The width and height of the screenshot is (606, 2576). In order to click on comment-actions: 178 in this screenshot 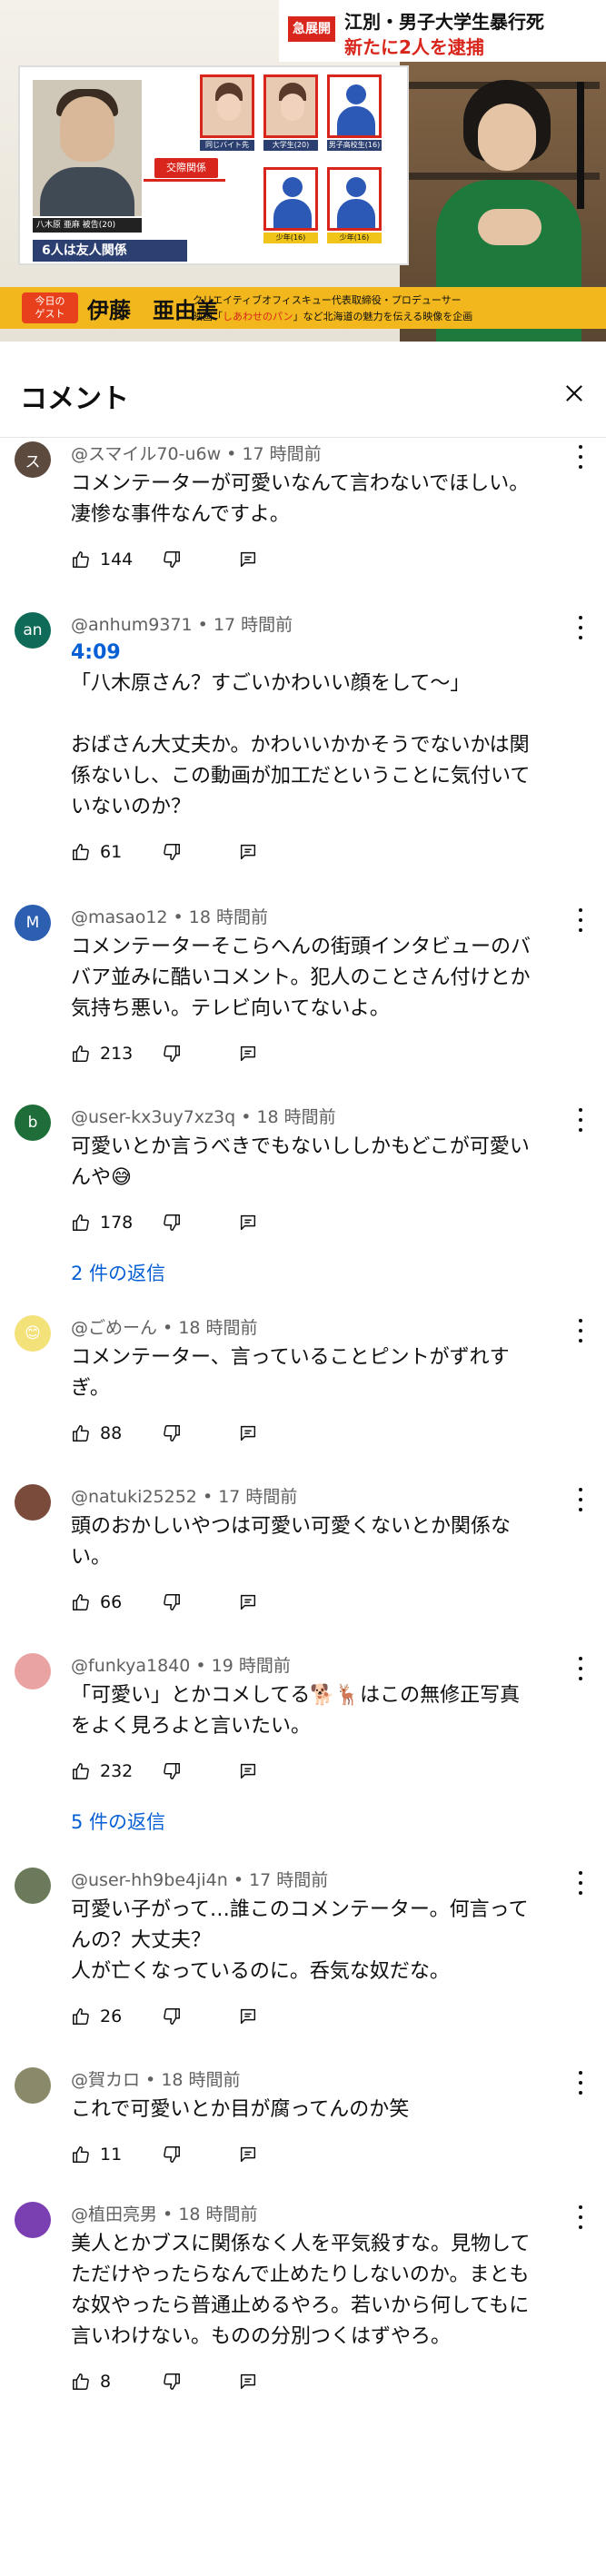, I will do `click(316, 1223)`.